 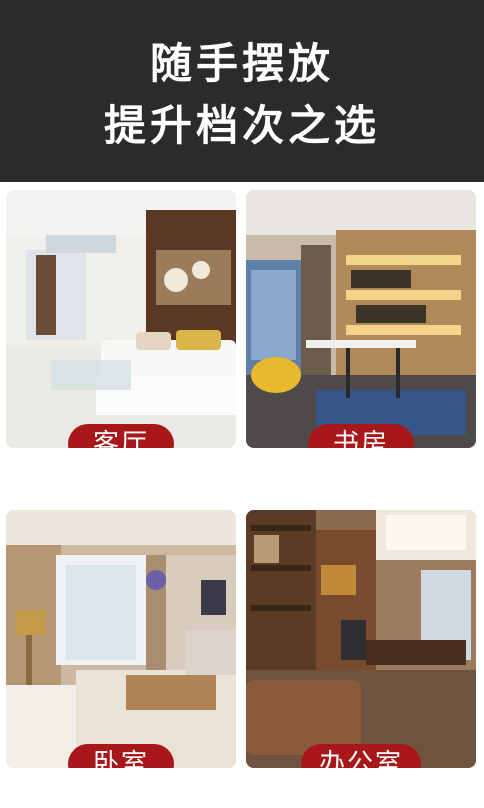 I want to click on header-title-line1: 随手摆放, so click(x=241, y=63).